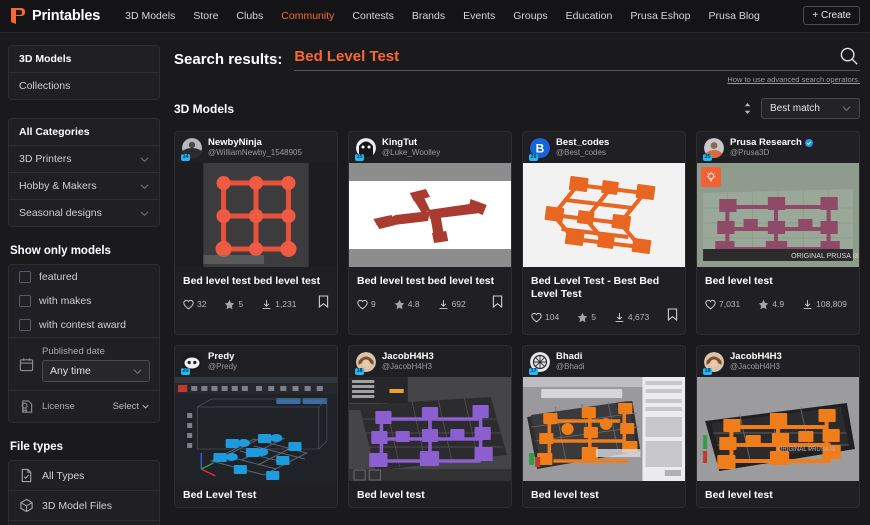  Describe the element at coordinates (407, 304) in the screenshot. I see `rating-stat: 4.8` at that location.